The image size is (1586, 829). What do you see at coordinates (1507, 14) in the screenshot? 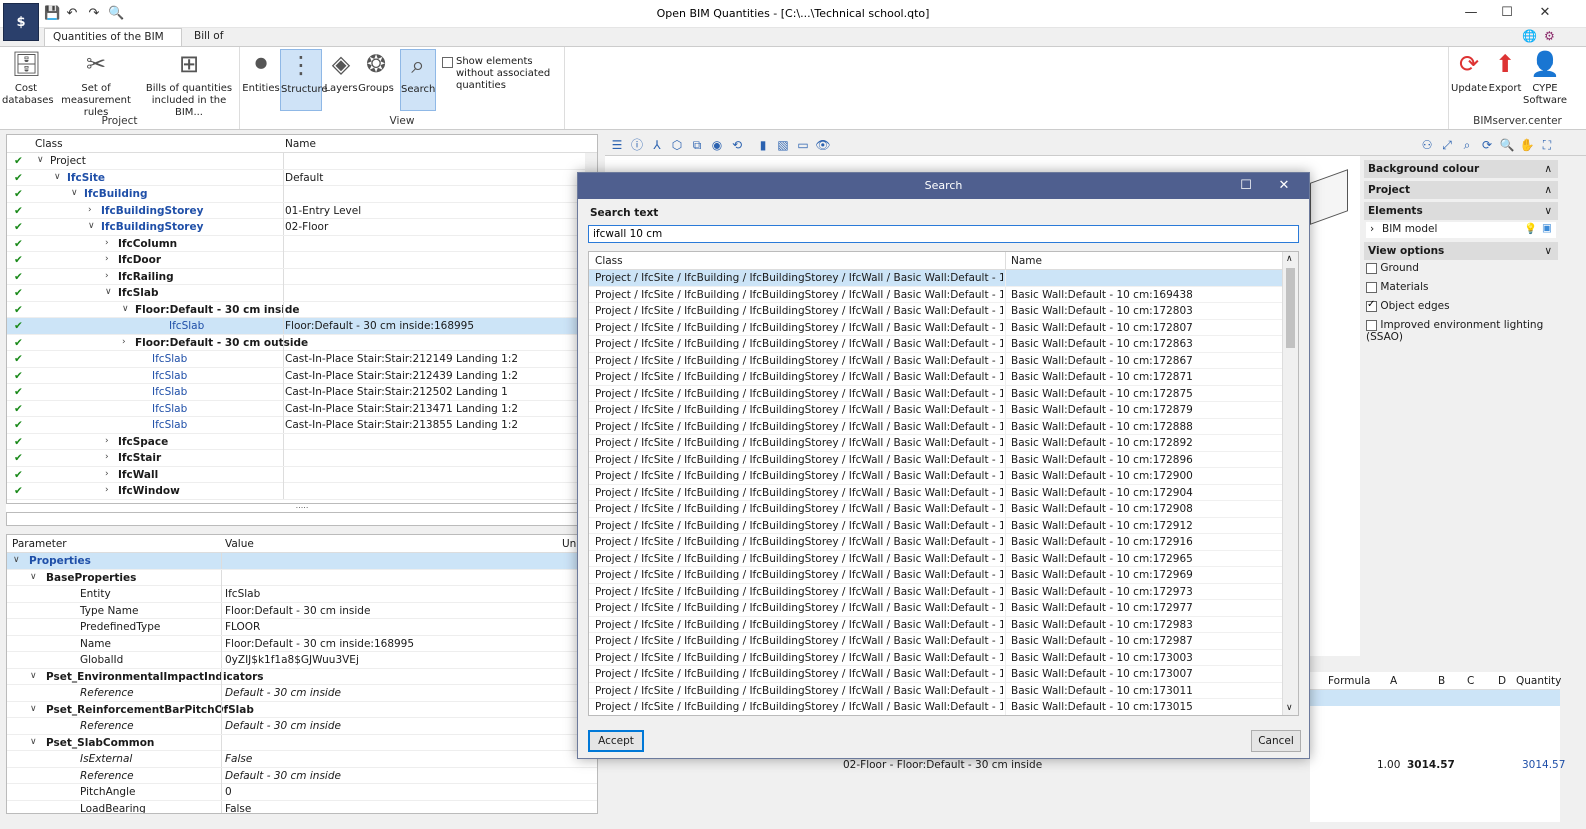
I see `maximize-button: ☐` at bounding box center [1507, 14].